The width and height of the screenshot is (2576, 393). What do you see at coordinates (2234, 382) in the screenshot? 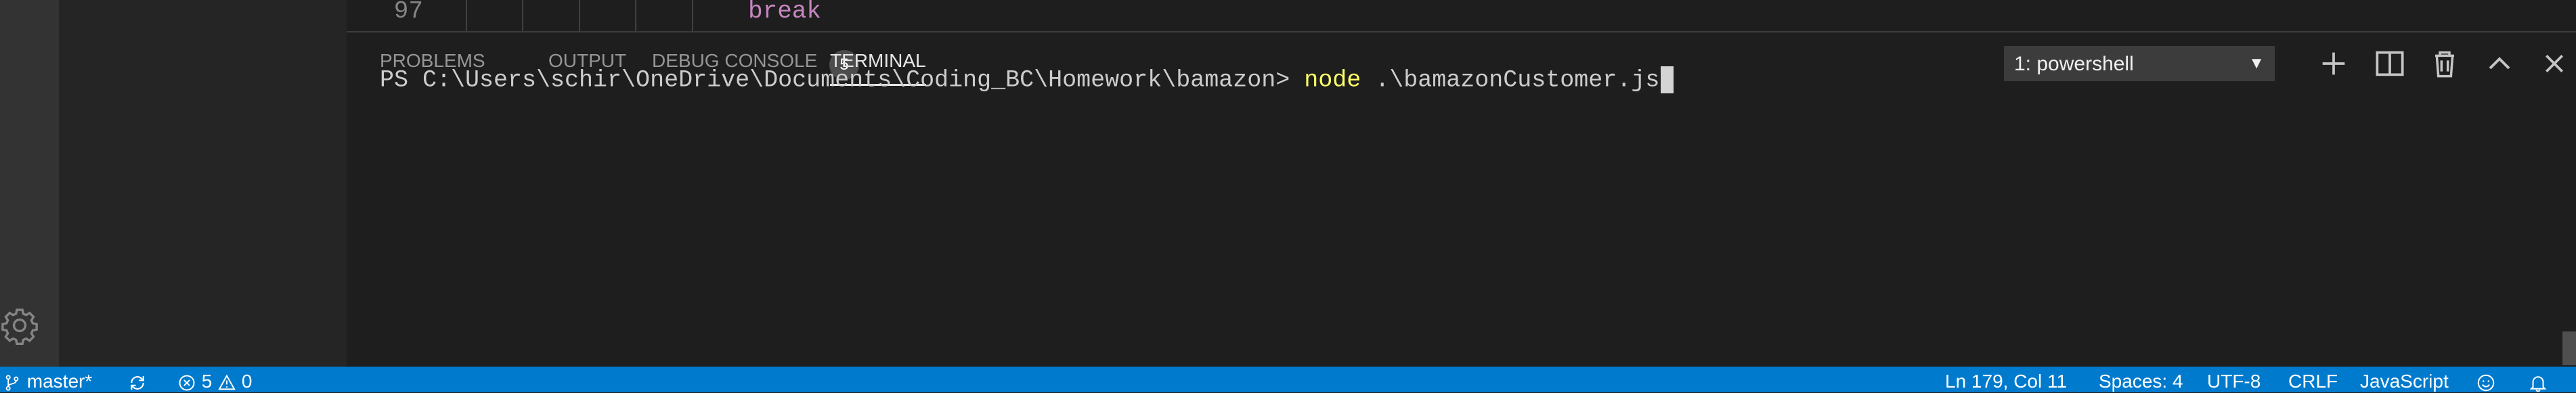
I see `encoding-setting: UTF-8` at bounding box center [2234, 382].